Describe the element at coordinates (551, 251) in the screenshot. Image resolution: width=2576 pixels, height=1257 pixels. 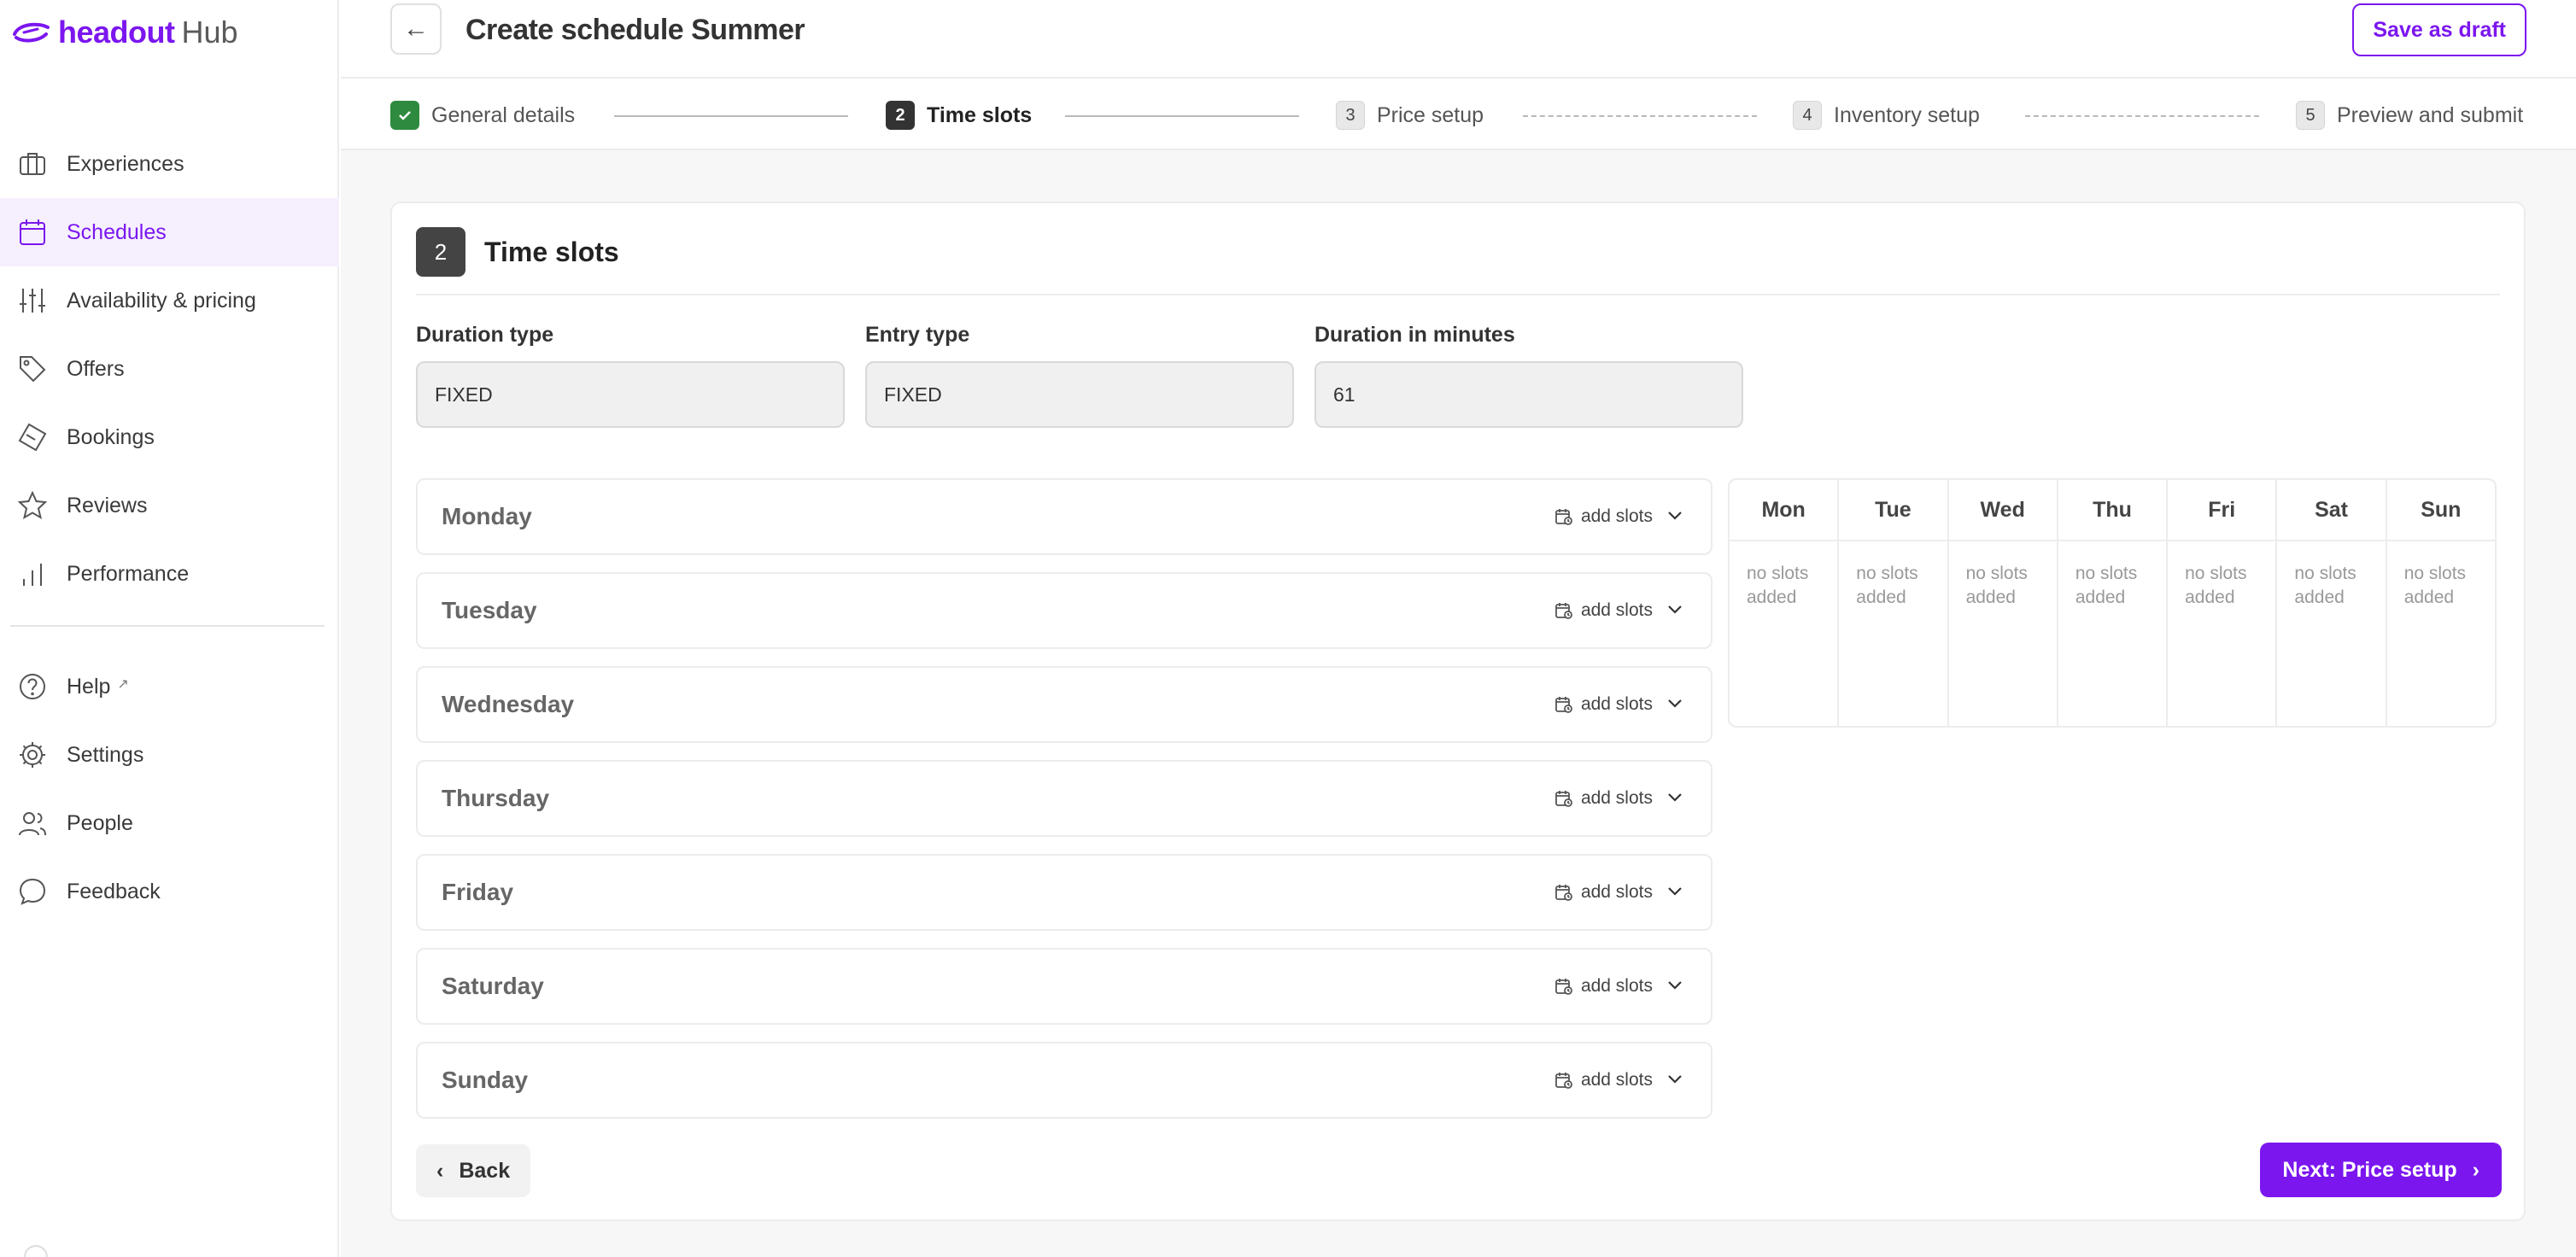
I see `card-title: Time slots` at that location.